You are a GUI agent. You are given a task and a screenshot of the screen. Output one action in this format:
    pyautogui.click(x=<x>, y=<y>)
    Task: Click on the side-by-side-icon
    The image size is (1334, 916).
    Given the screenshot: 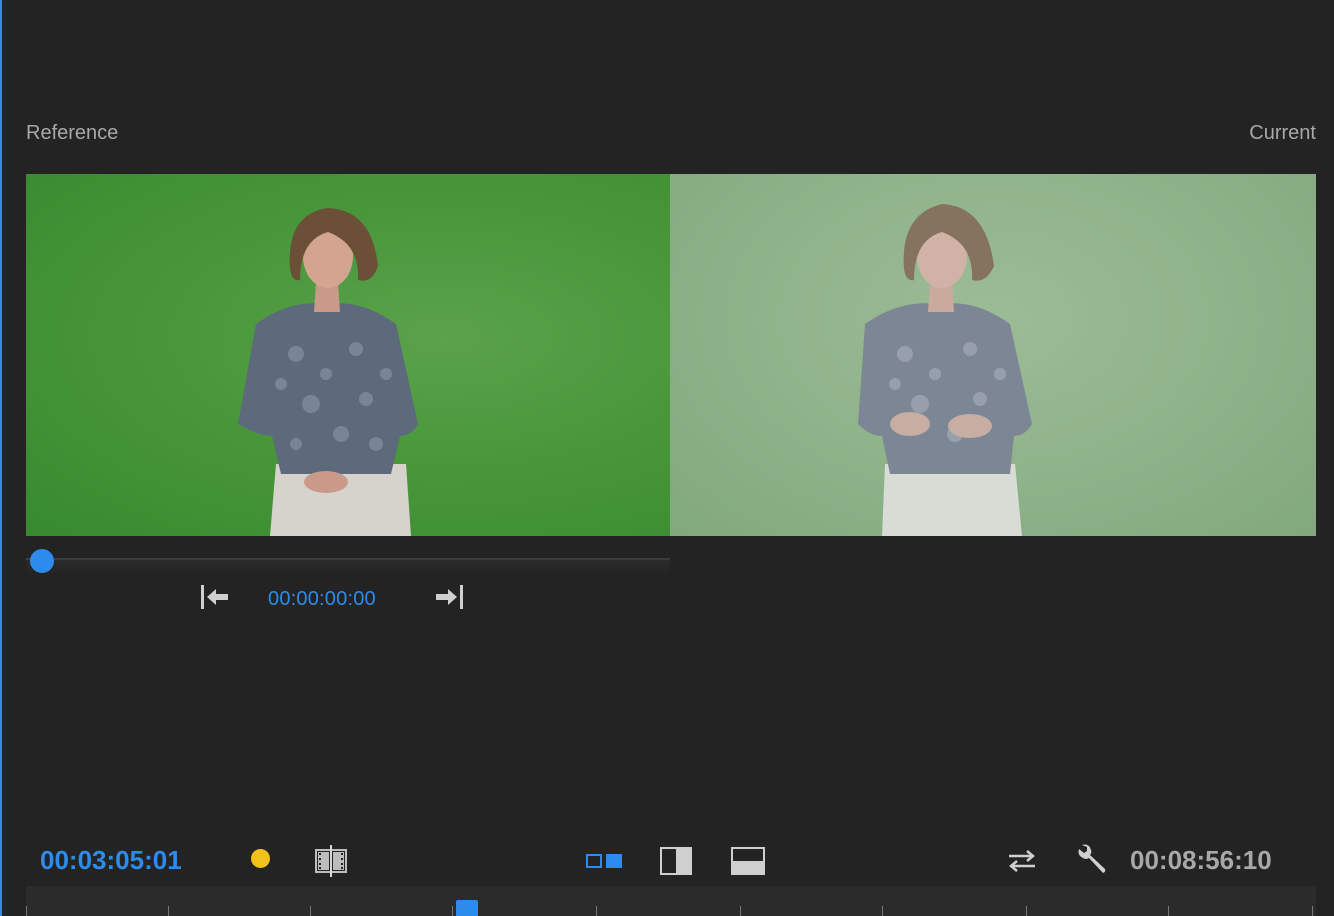 What is the action you would take?
    pyautogui.click(x=604, y=863)
    